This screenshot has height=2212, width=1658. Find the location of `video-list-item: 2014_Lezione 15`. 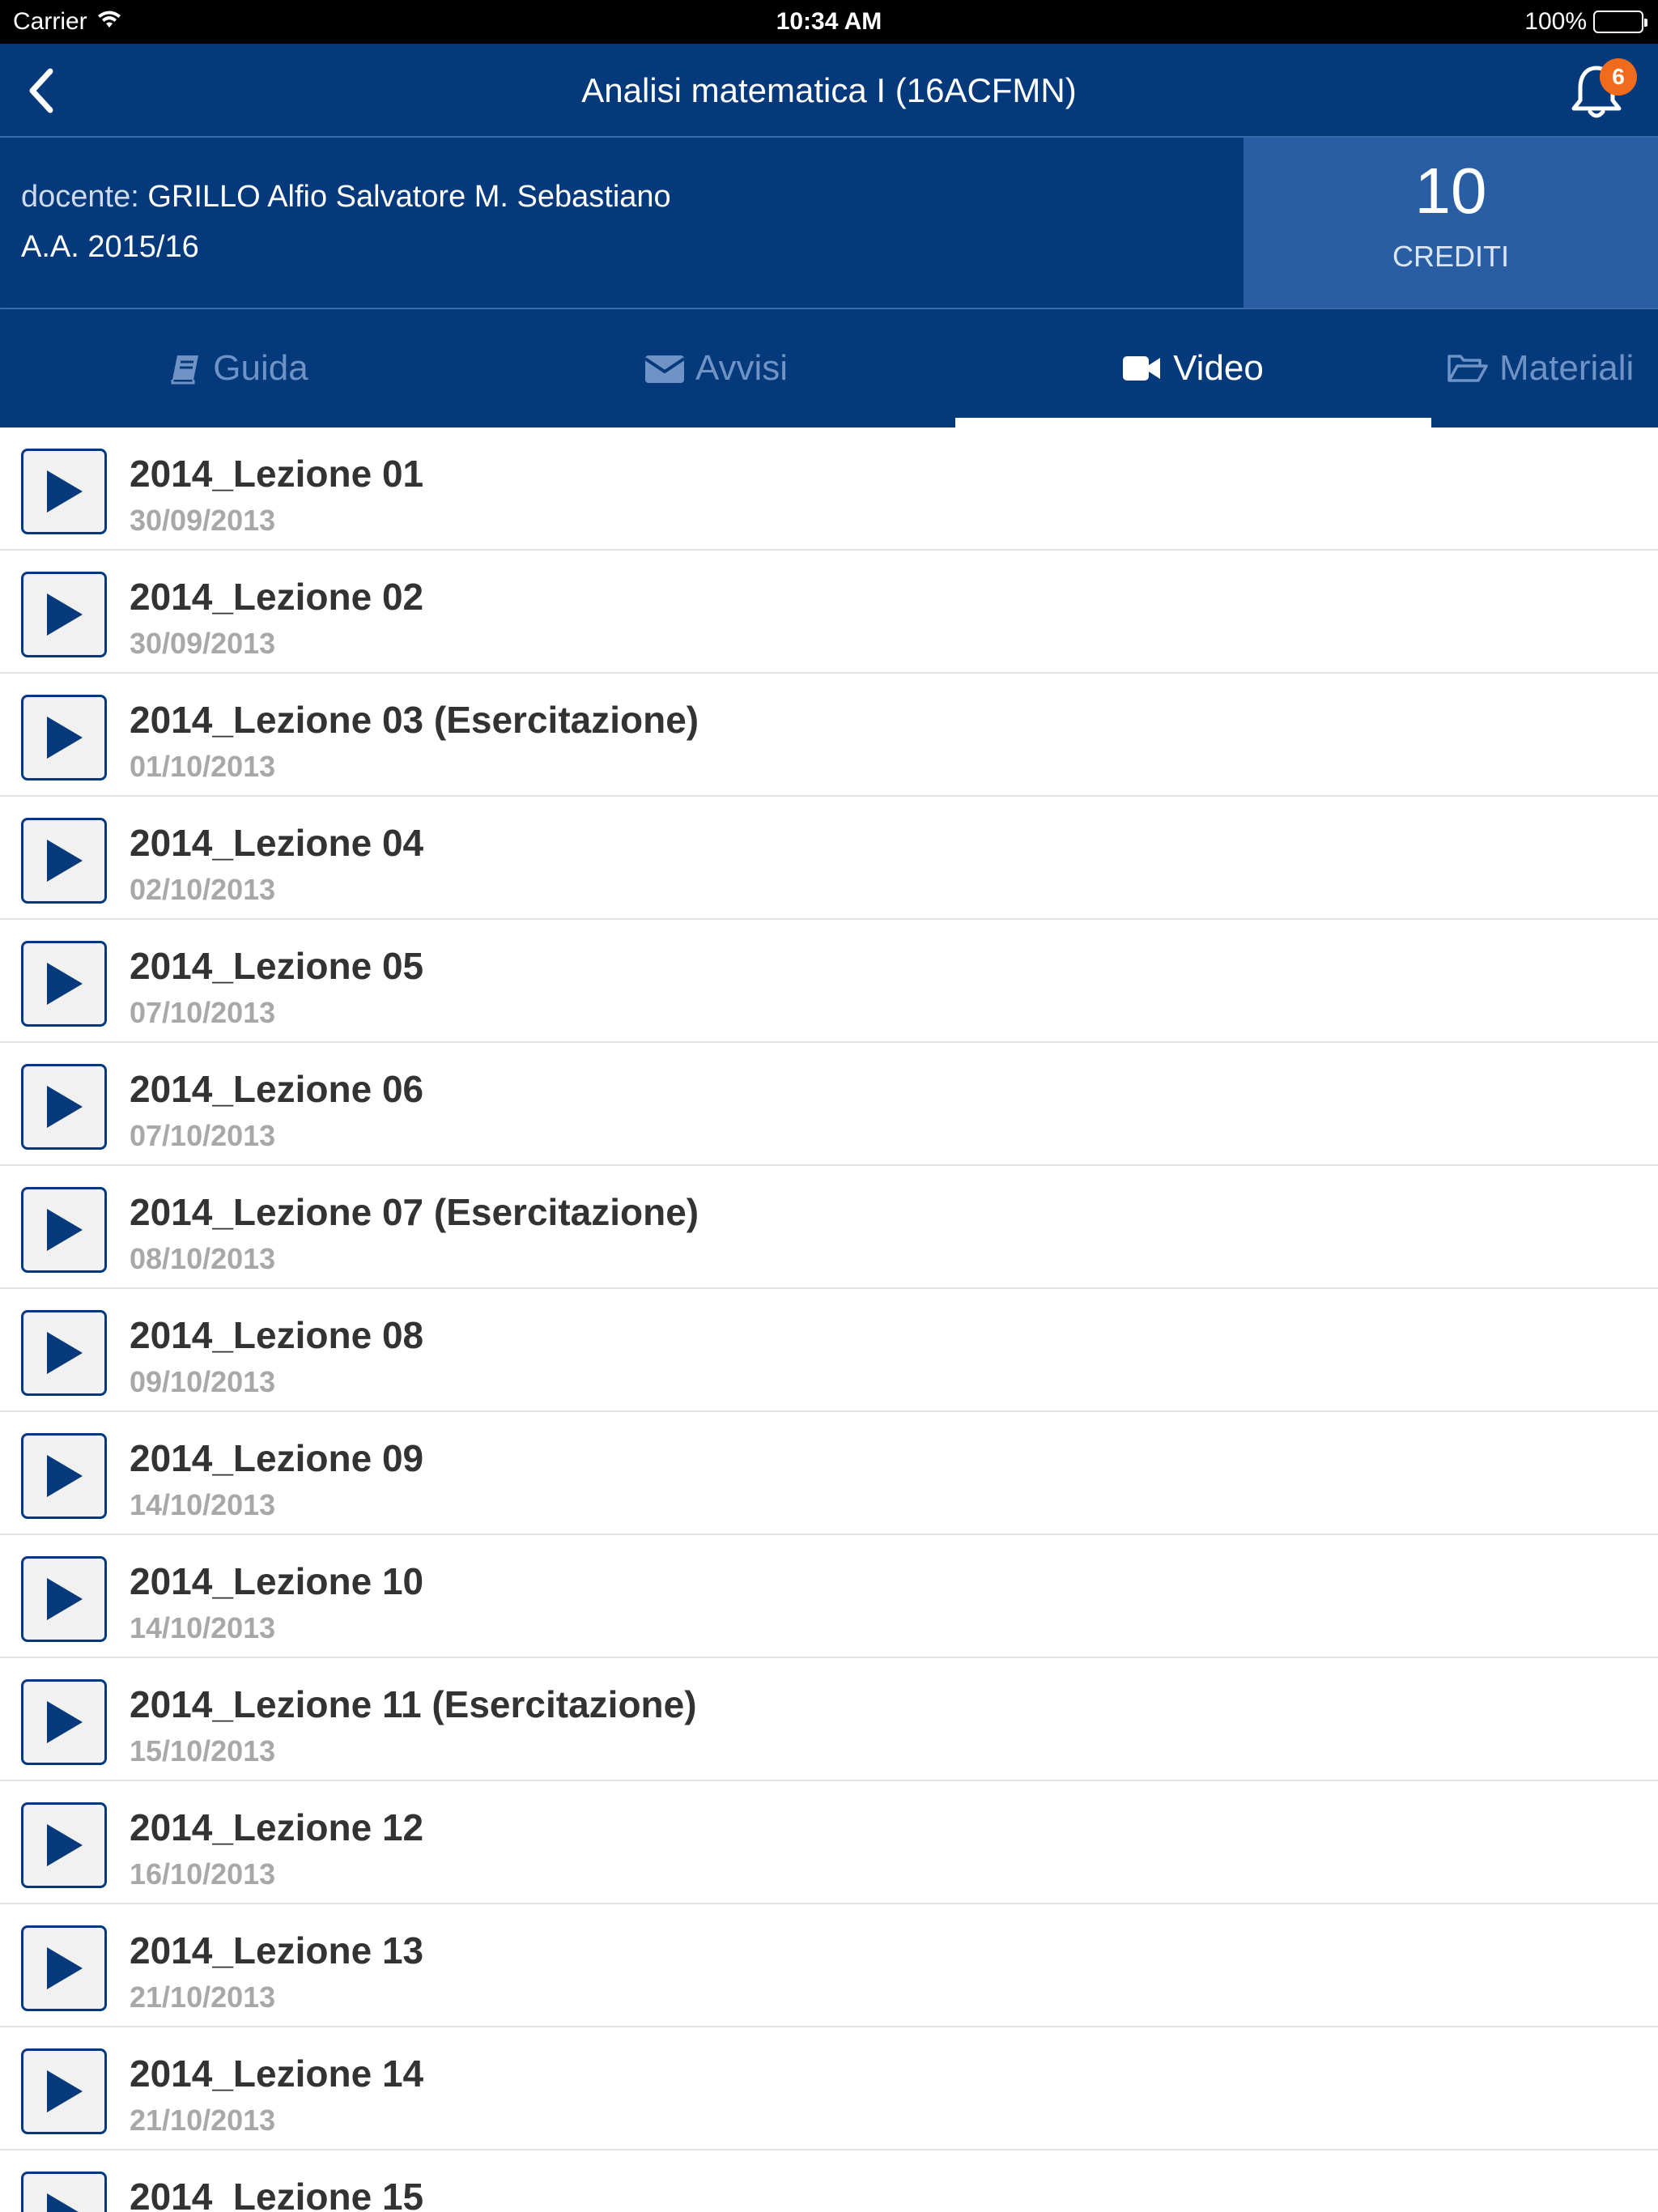

video-list-item: 2014_Lezione 15 is located at coordinates (829, 2181).